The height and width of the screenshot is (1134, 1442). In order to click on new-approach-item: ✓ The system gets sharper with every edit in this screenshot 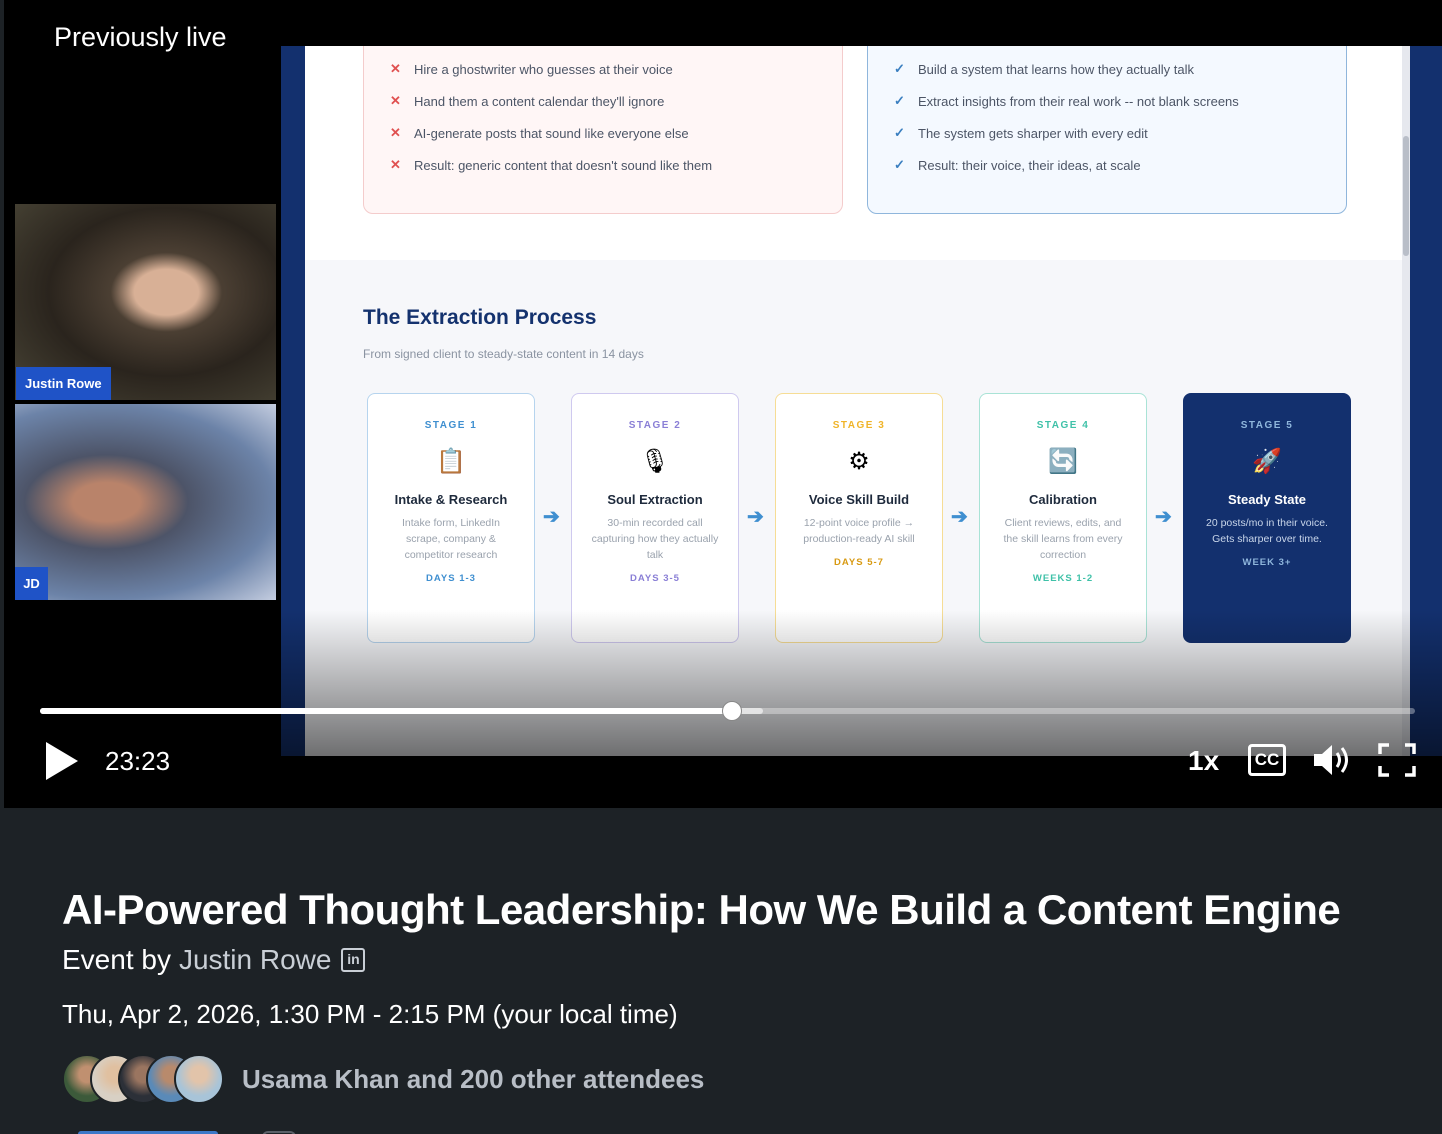, I will do `click(1021, 133)`.